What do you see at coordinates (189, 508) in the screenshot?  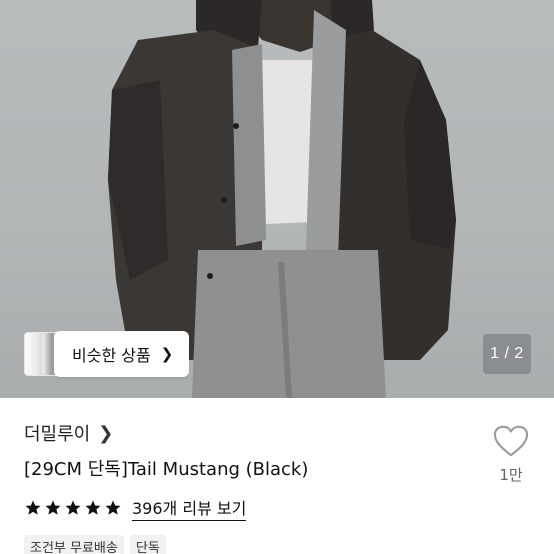 I see `reviews-link: 396개 리뷰 보기` at bounding box center [189, 508].